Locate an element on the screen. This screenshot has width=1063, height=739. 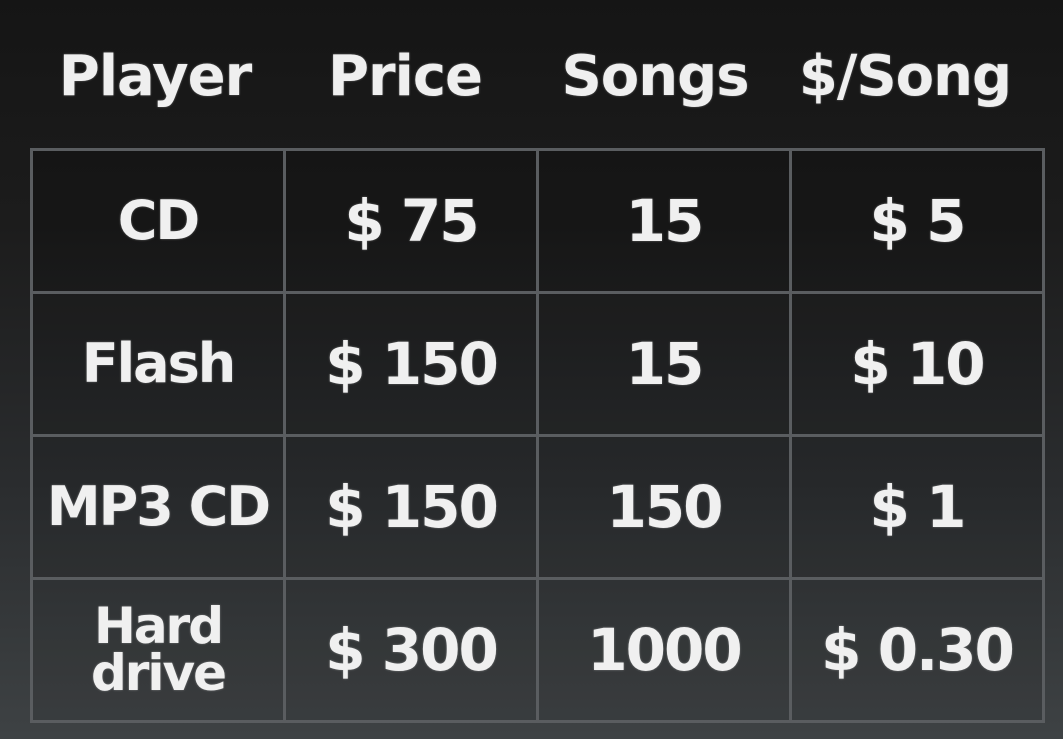
header-songs: Songs is located at coordinates (655, 76).